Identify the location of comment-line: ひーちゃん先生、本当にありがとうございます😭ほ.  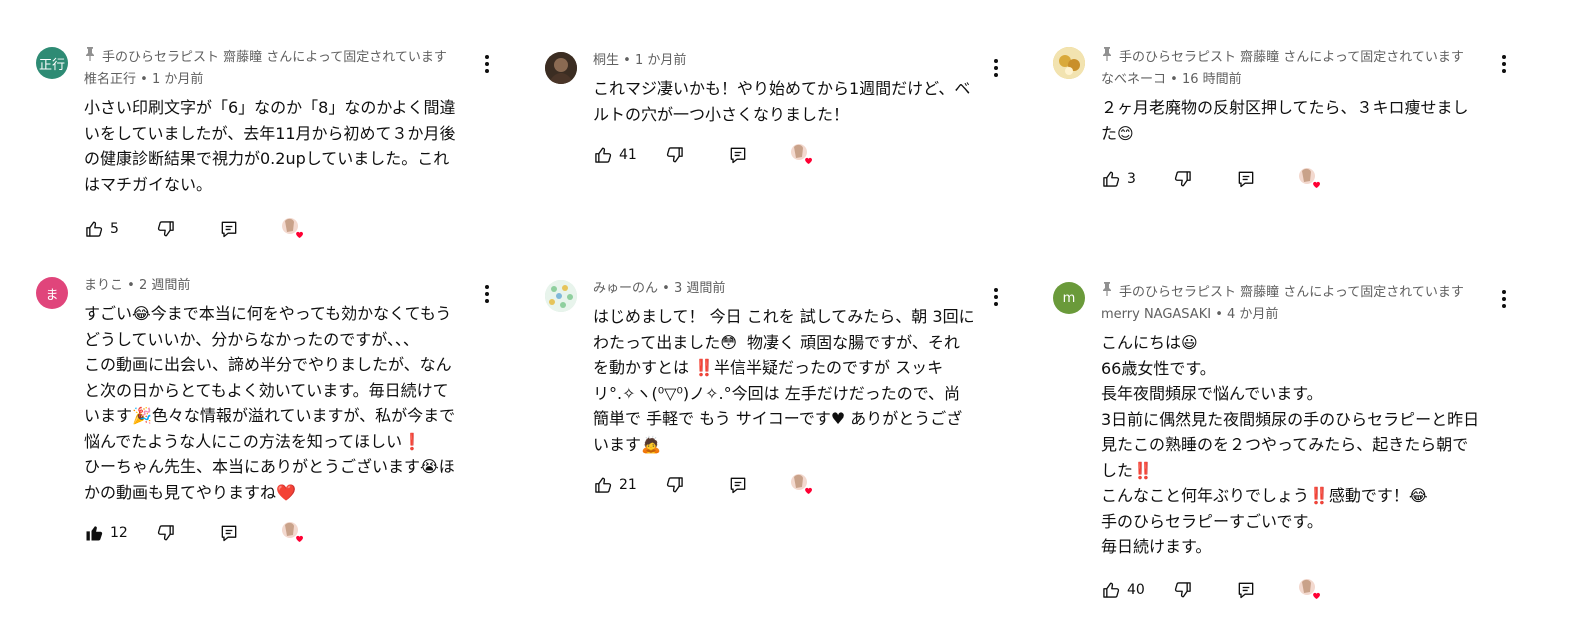
(269, 466).